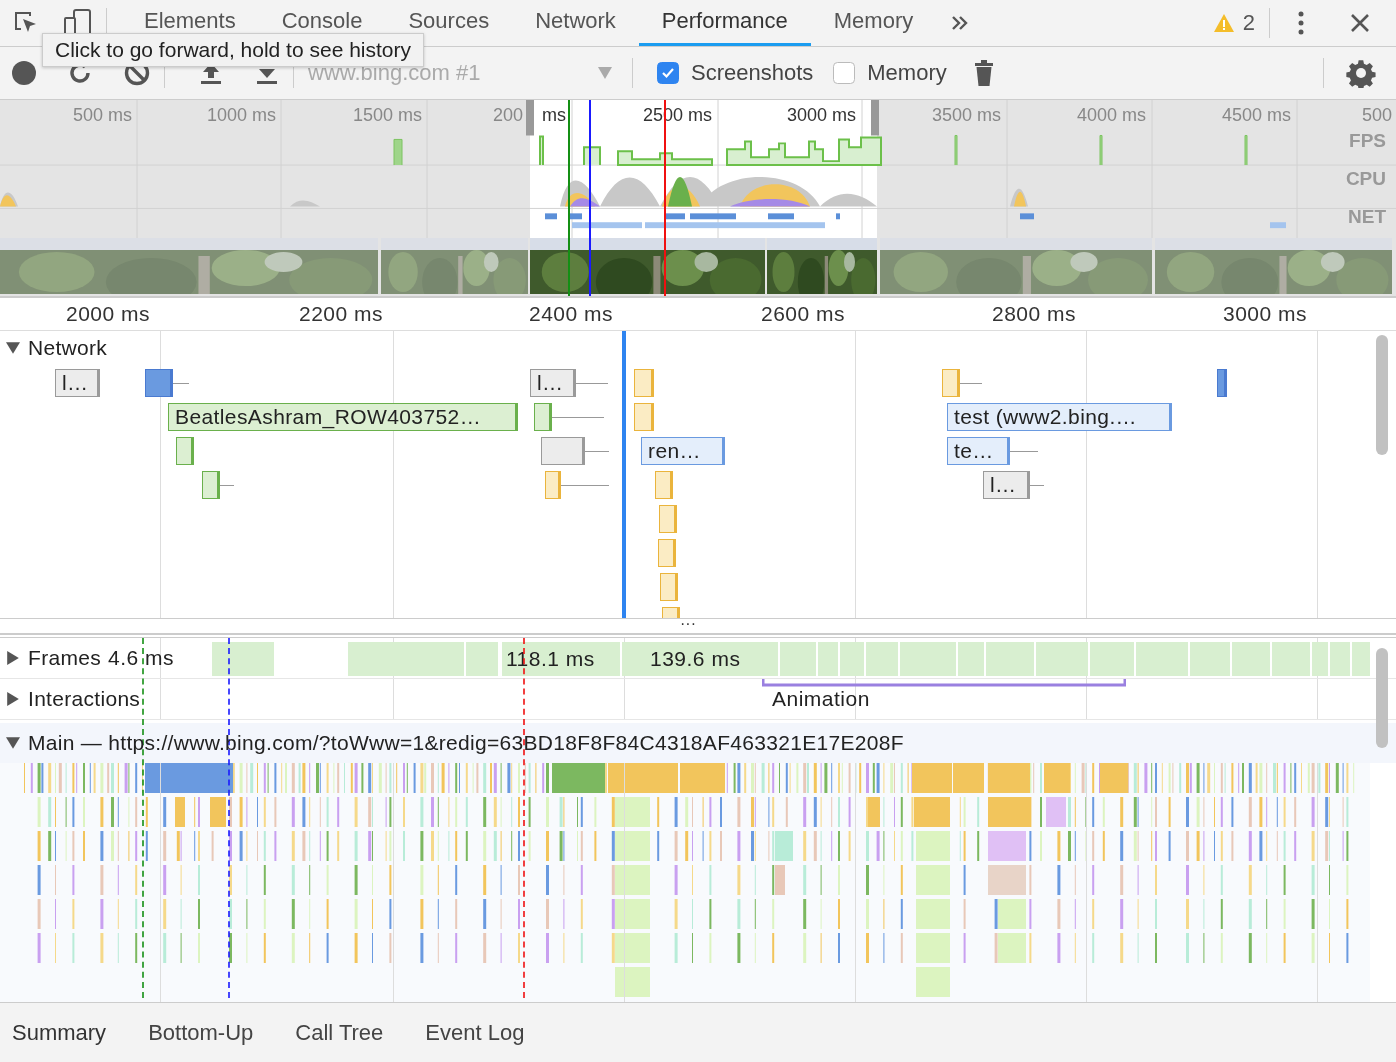  Describe the element at coordinates (1223, 23) in the screenshot. I see `warning-icon` at that location.